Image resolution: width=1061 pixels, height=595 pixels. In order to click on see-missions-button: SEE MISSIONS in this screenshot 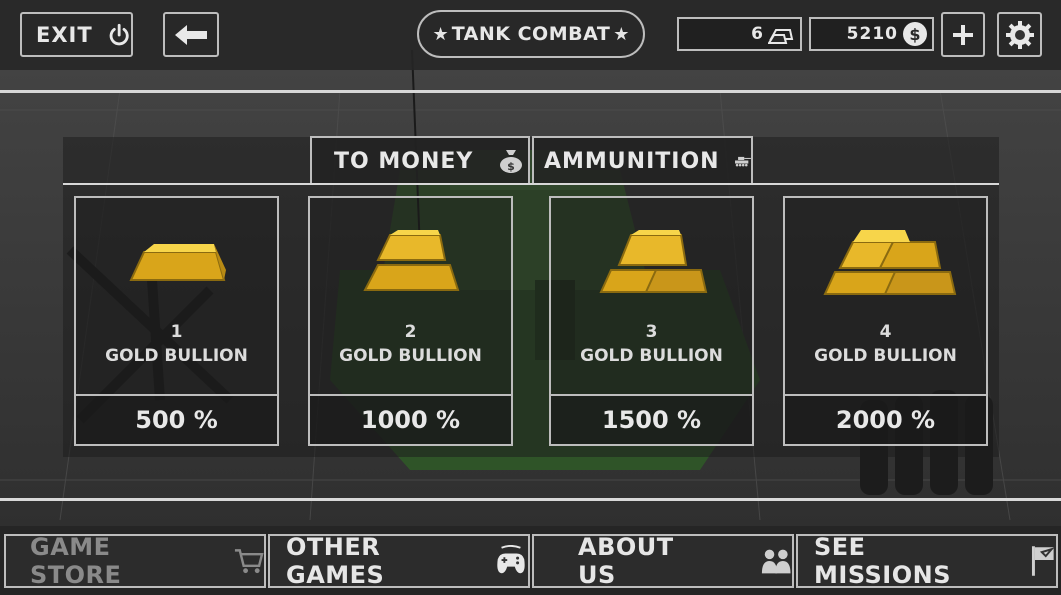, I will do `click(927, 561)`.